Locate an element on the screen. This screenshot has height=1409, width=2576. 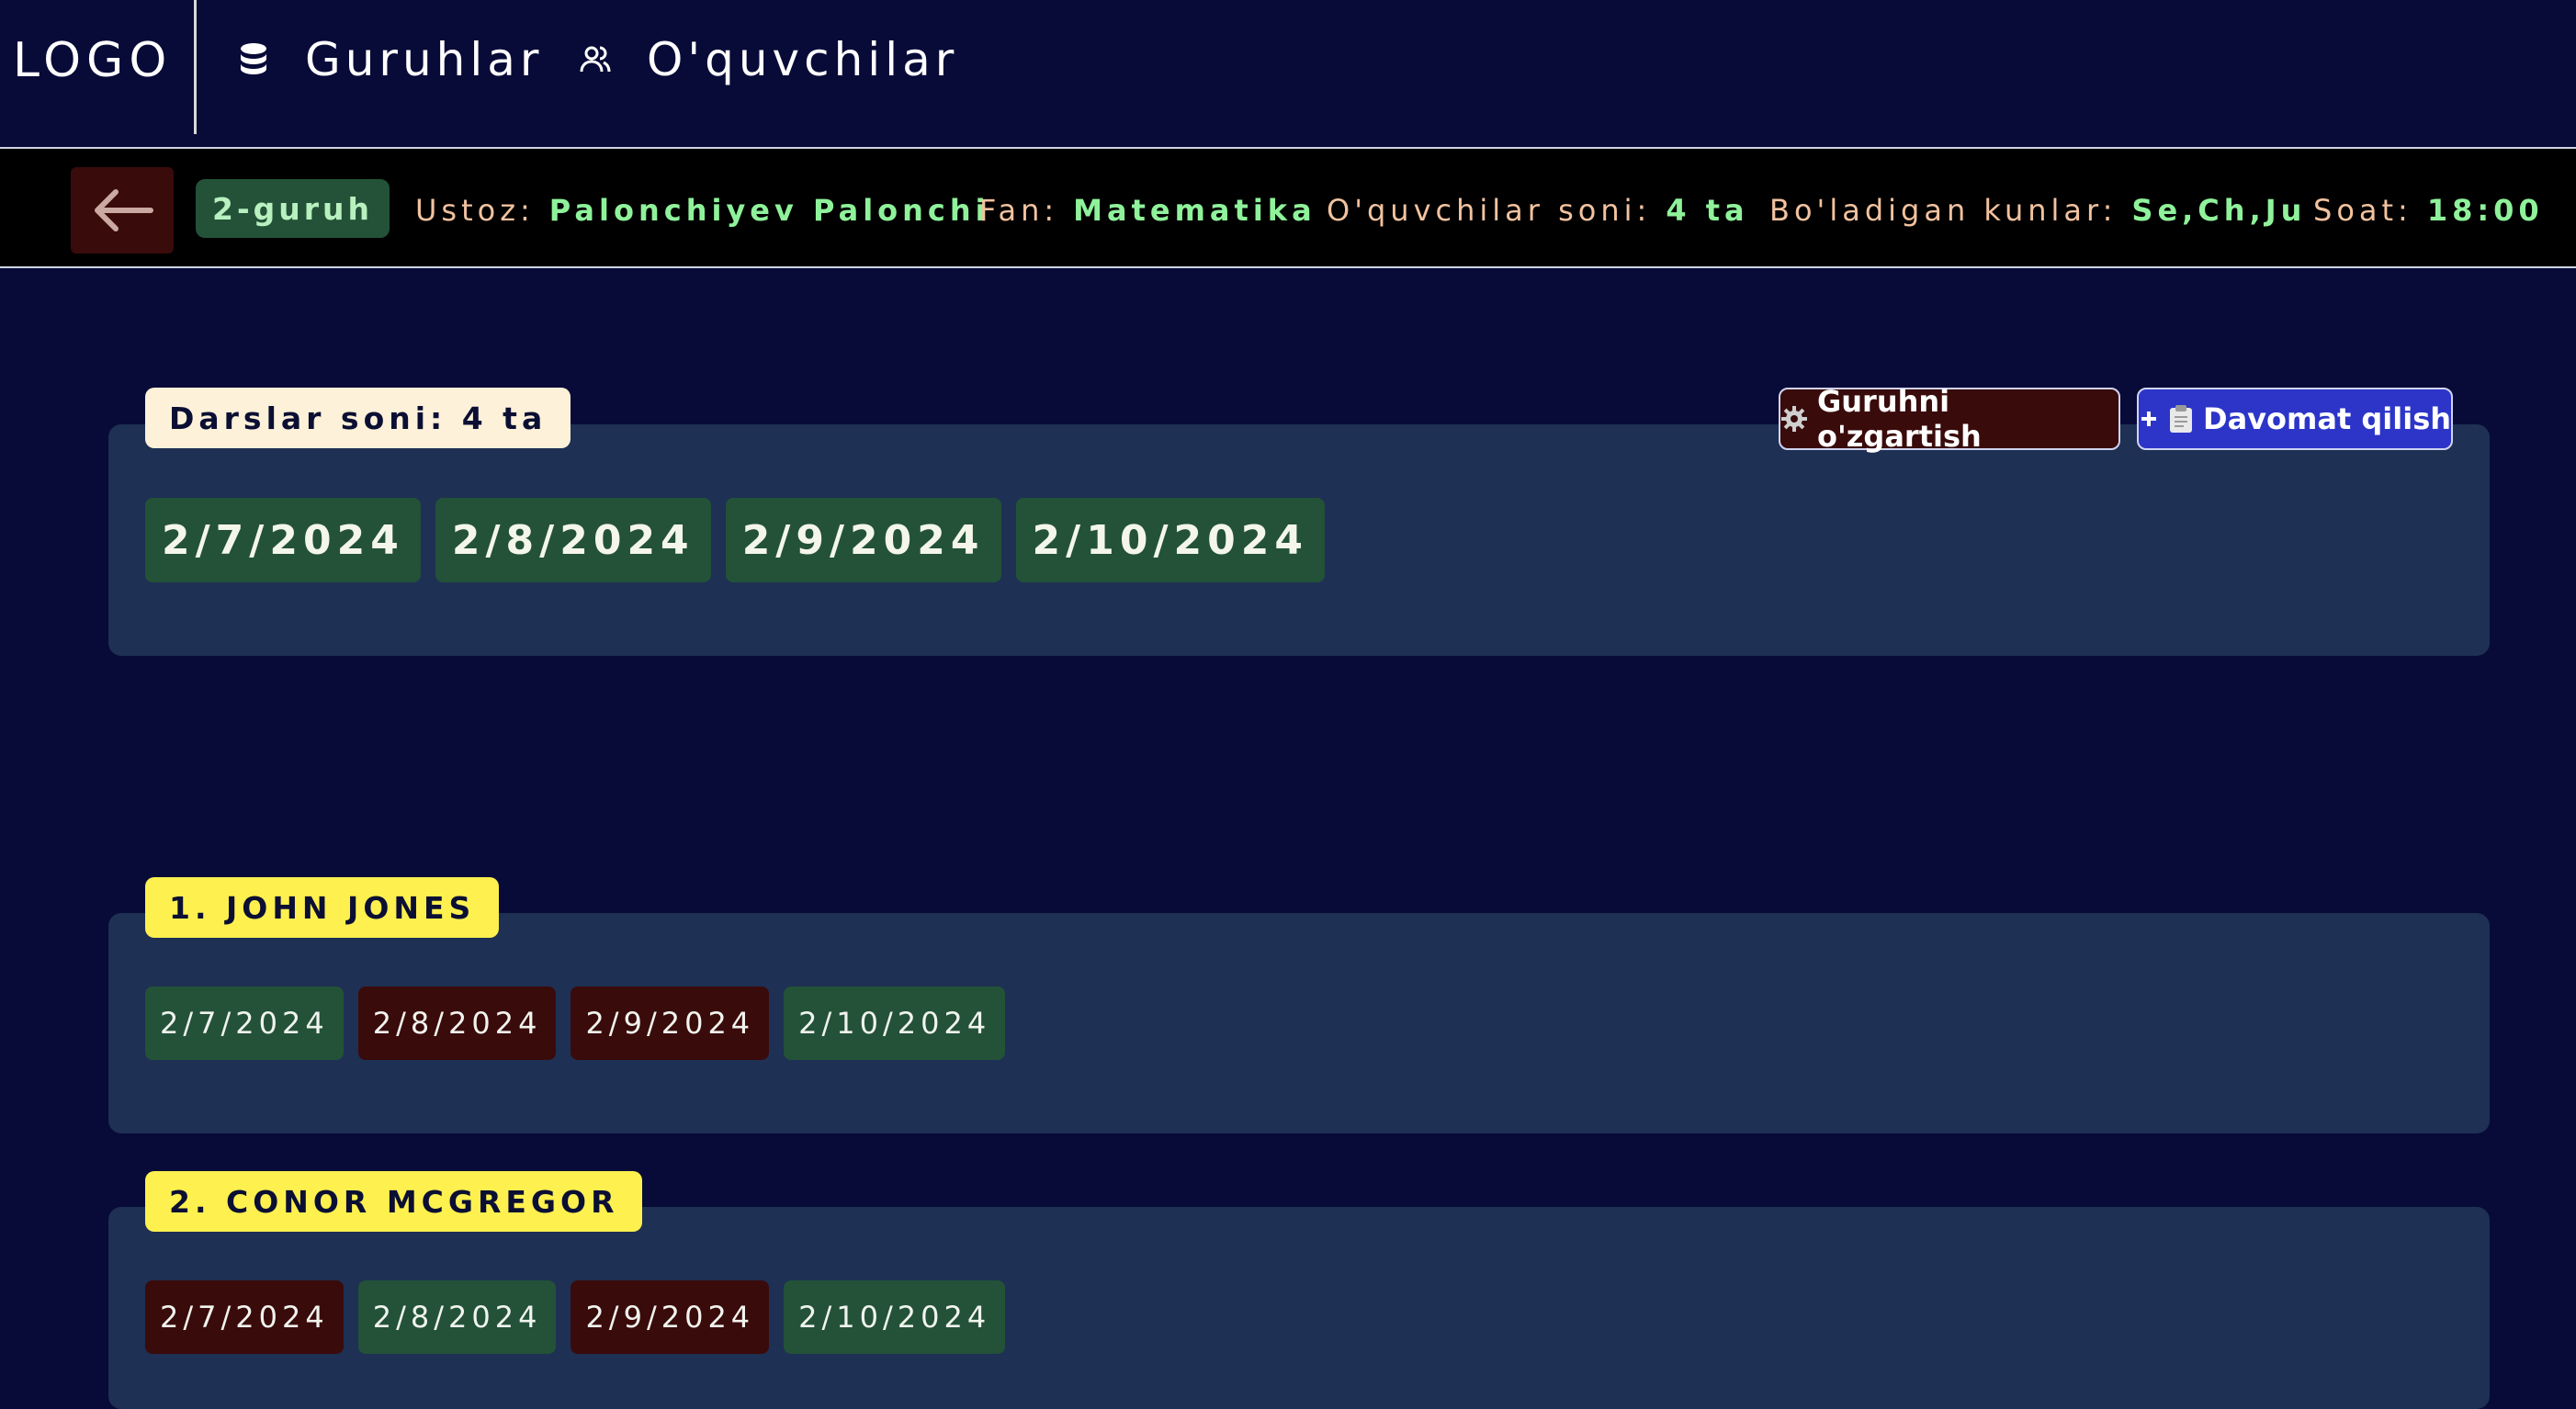
nav-groups-label: Guruhlar is located at coordinates (424, 59).